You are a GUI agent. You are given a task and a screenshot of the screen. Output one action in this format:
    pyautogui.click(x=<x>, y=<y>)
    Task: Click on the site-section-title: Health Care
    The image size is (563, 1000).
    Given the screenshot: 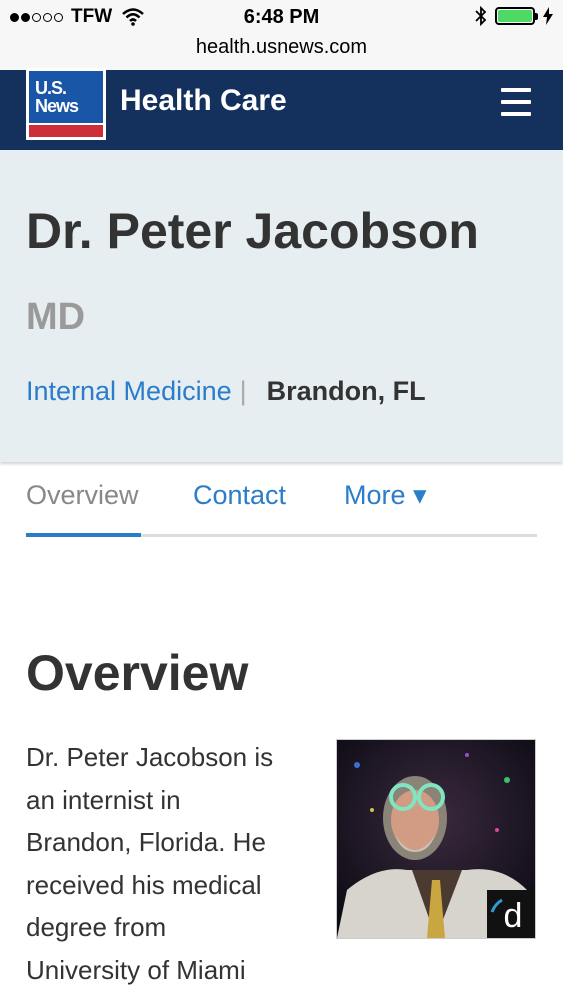 What is the action you would take?
    pyautogui.click(x=203, y=101)
    